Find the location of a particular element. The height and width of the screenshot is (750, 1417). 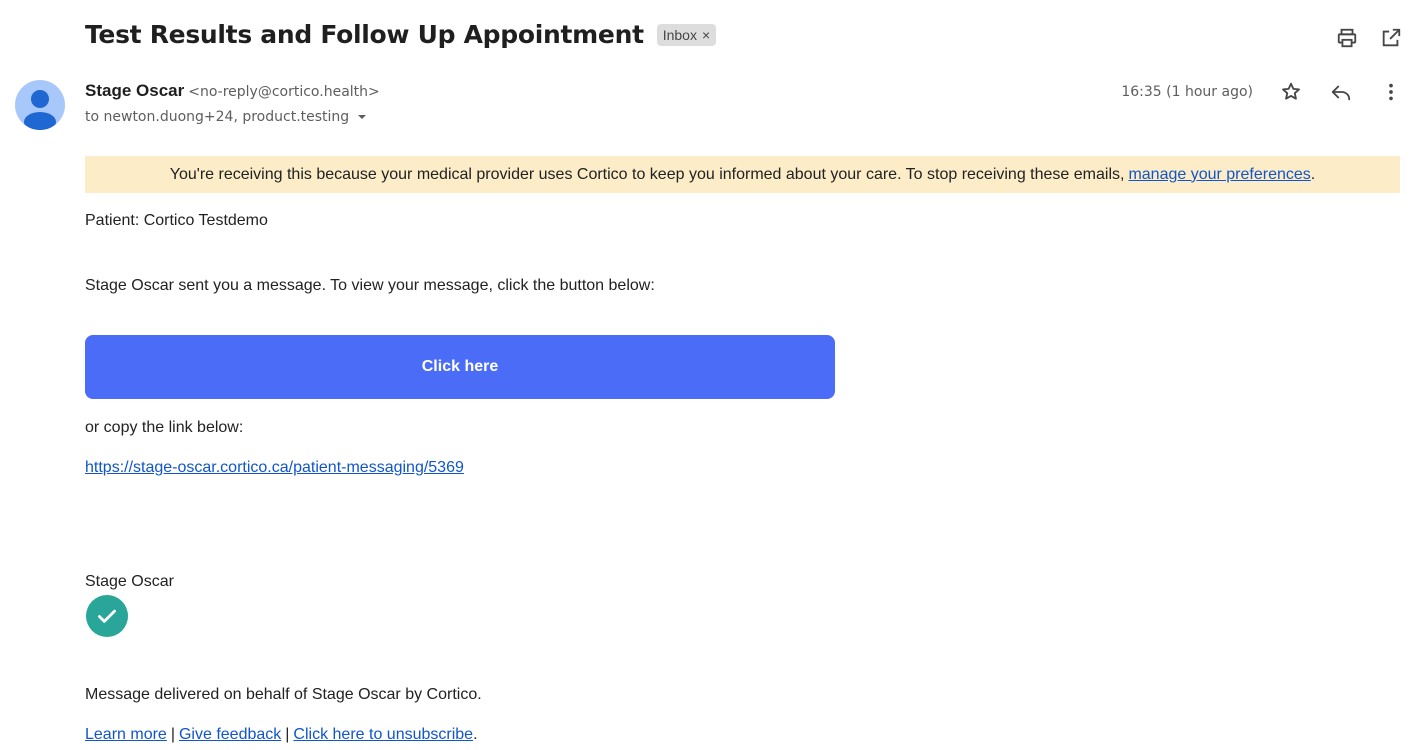

chevron-down-icon is located at coordinates (362, 117).